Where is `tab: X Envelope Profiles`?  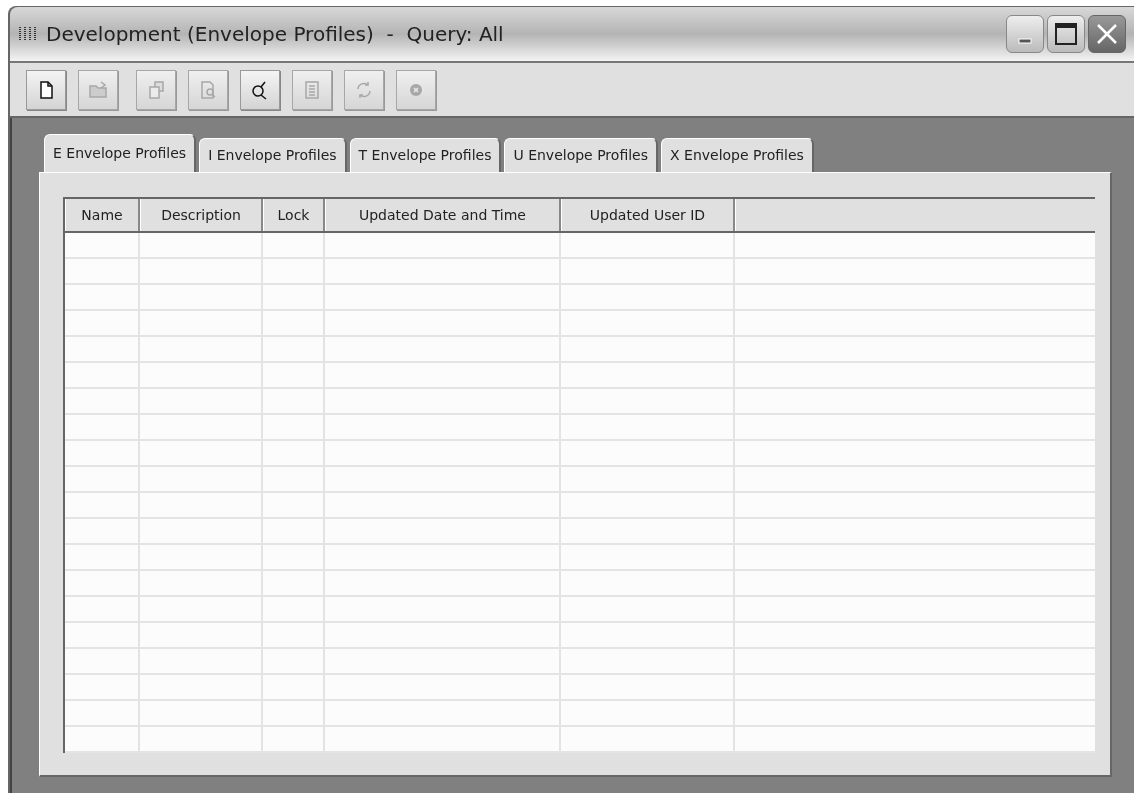
tab: X Envelope Profiles is located at coordinates (737, 155).